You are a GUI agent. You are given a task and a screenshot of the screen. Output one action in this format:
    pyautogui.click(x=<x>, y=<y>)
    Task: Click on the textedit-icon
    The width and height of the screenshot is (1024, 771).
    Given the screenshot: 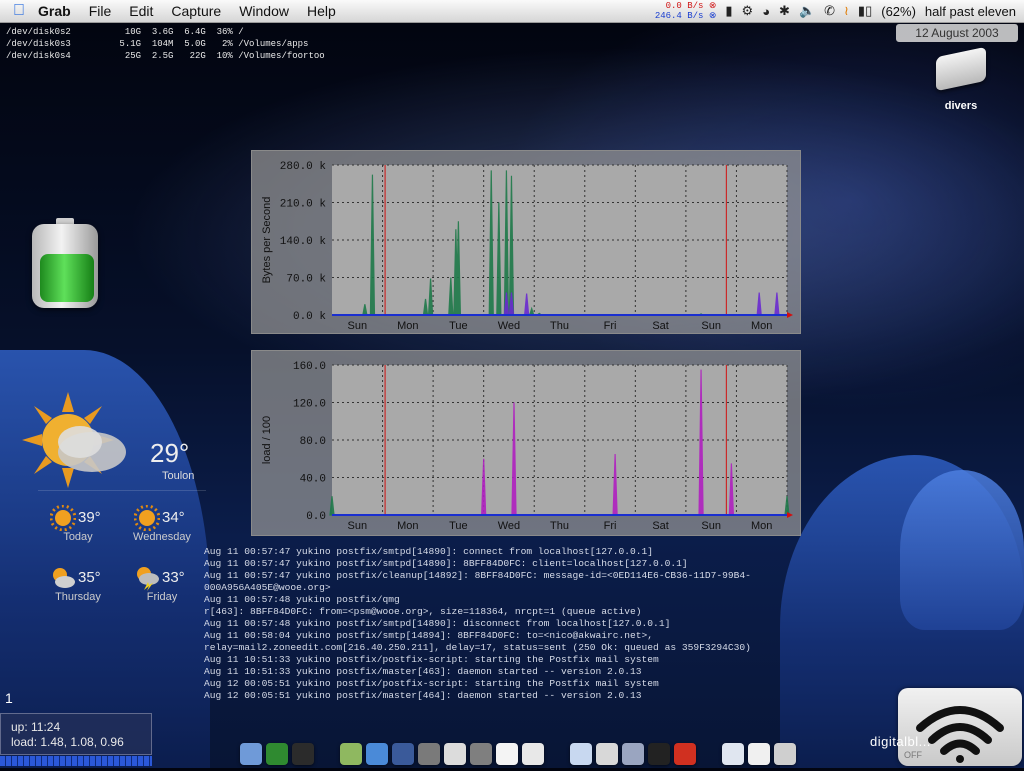 What is the action you would take?
    pyautogui.click(x=533, y=754)
    